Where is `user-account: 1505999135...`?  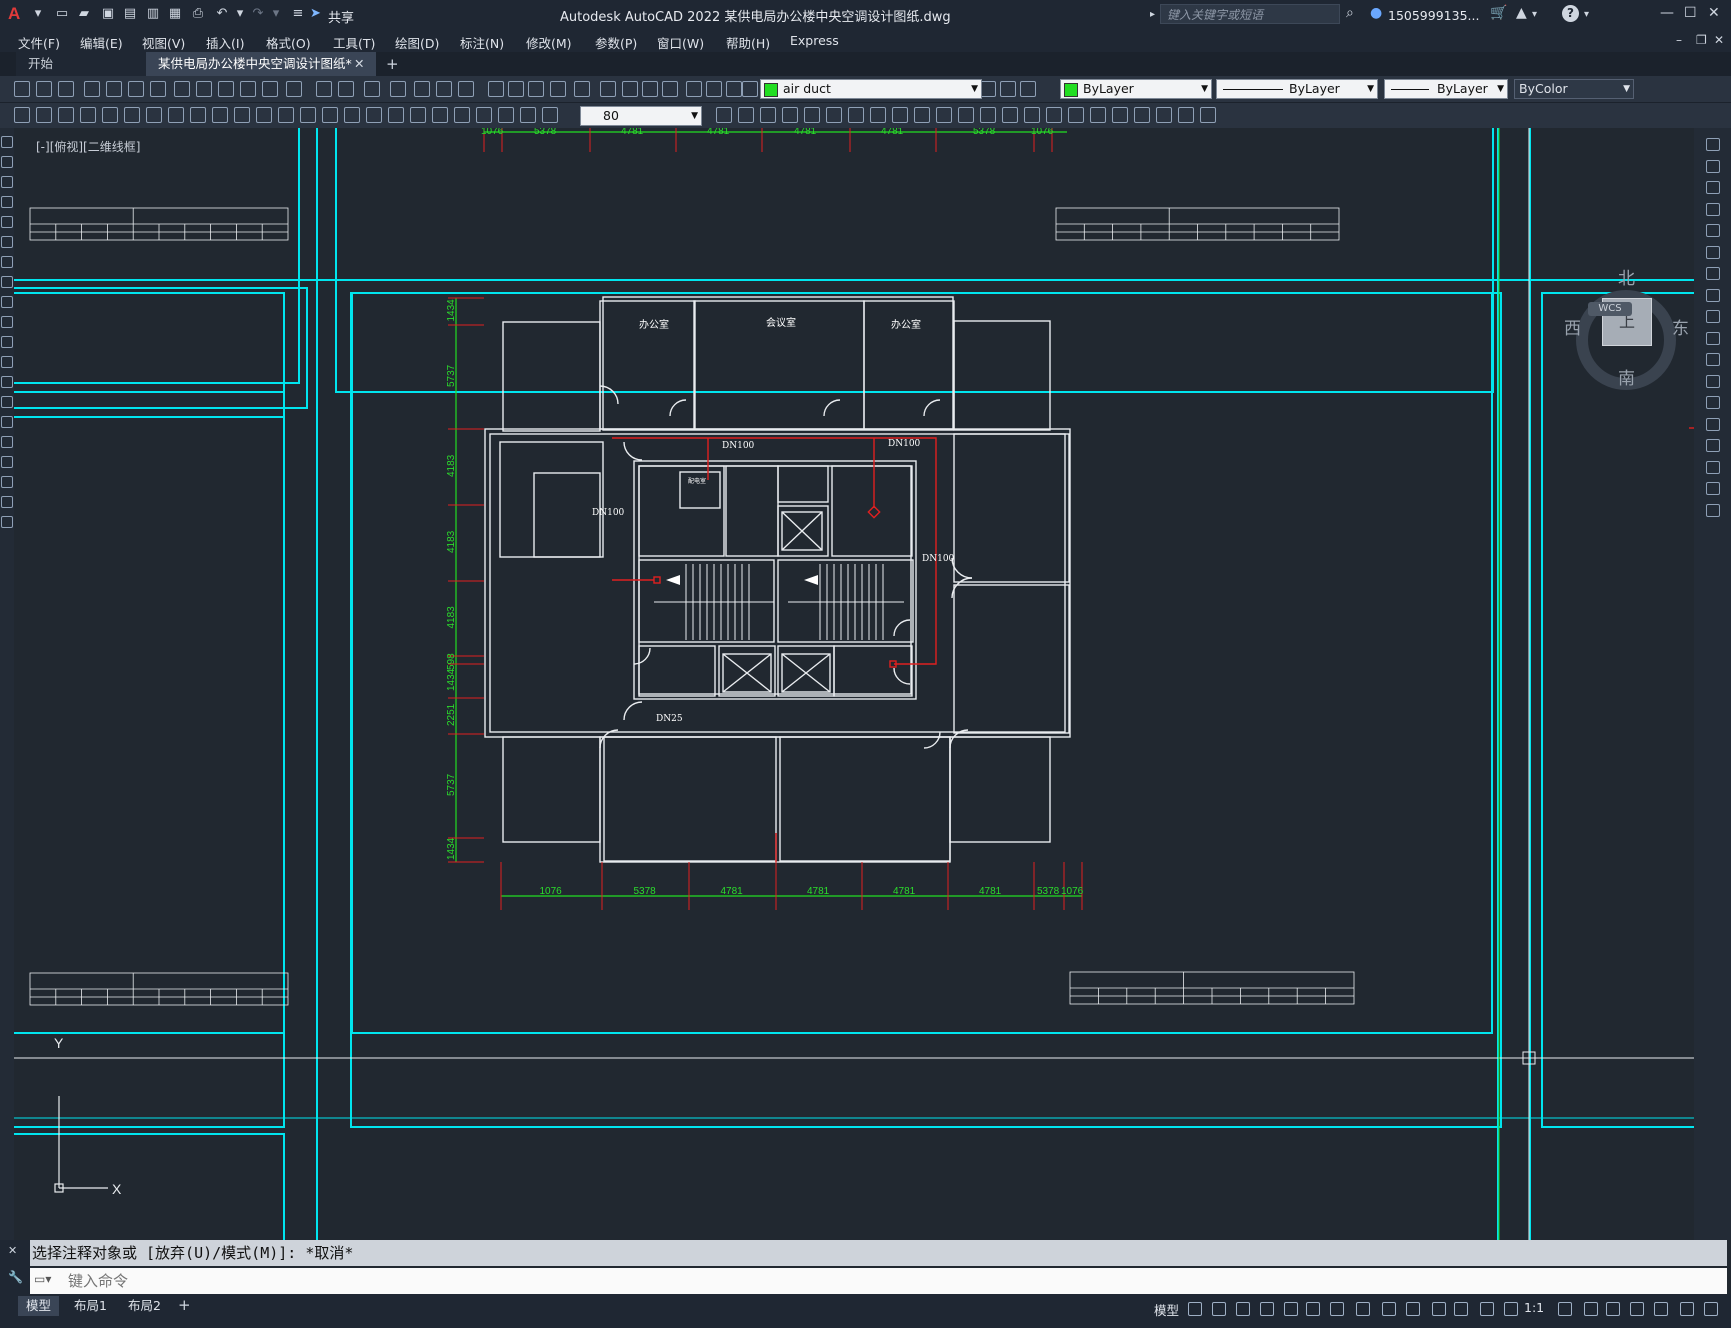 user-account: 1505999135... is located at coordinates (1433, 15).